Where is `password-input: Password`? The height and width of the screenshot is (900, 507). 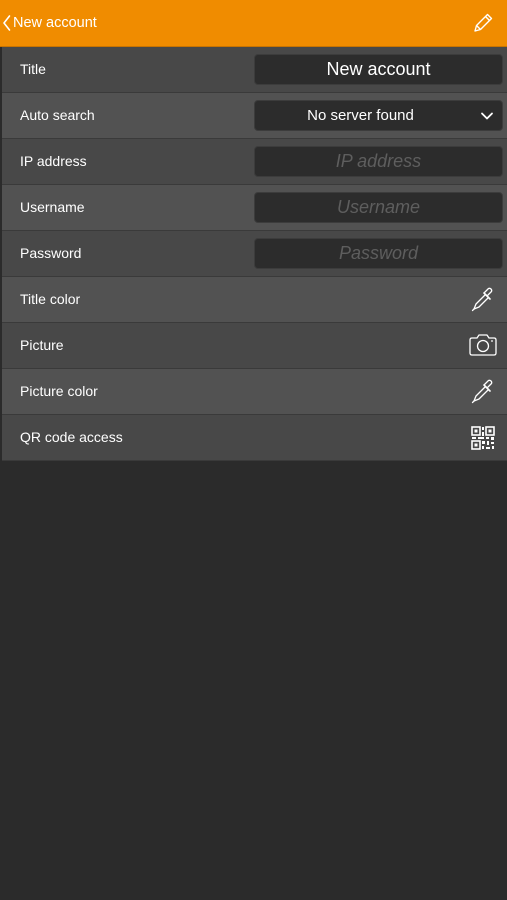 password-input: Password is located at coordinates (378, 253).